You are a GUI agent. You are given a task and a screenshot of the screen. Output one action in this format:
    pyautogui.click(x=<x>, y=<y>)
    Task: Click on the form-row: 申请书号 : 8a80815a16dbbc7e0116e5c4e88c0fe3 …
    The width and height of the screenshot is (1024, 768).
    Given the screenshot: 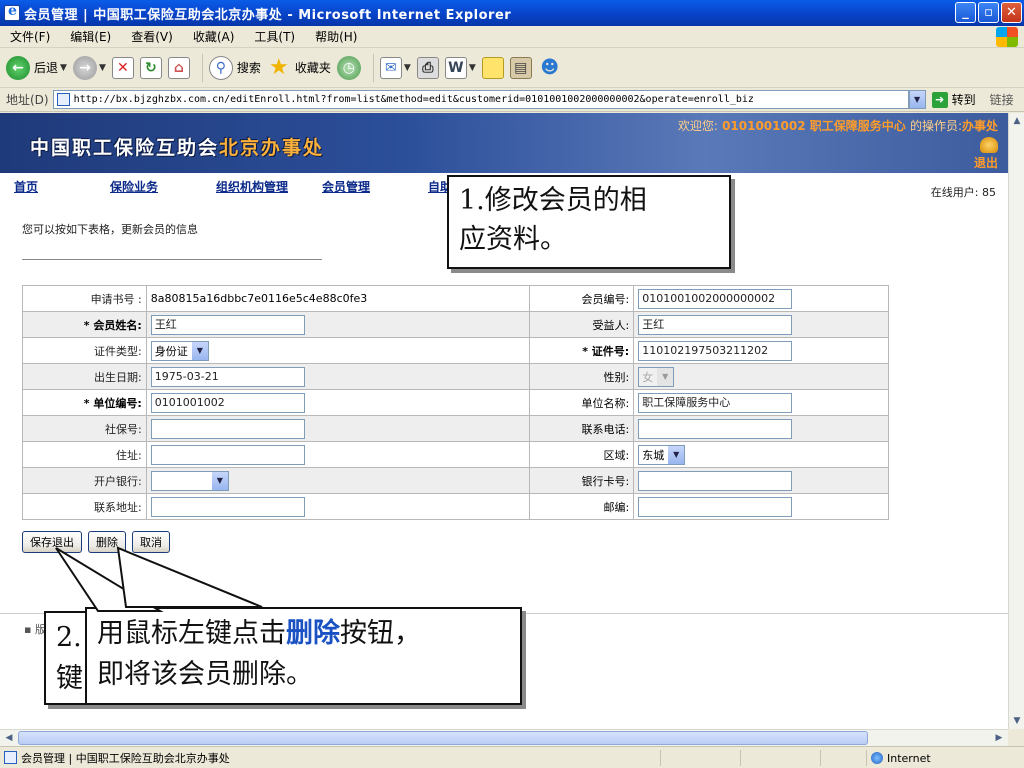 What is the action you would take?
    pyautogui.click(x=455, y=298)
    